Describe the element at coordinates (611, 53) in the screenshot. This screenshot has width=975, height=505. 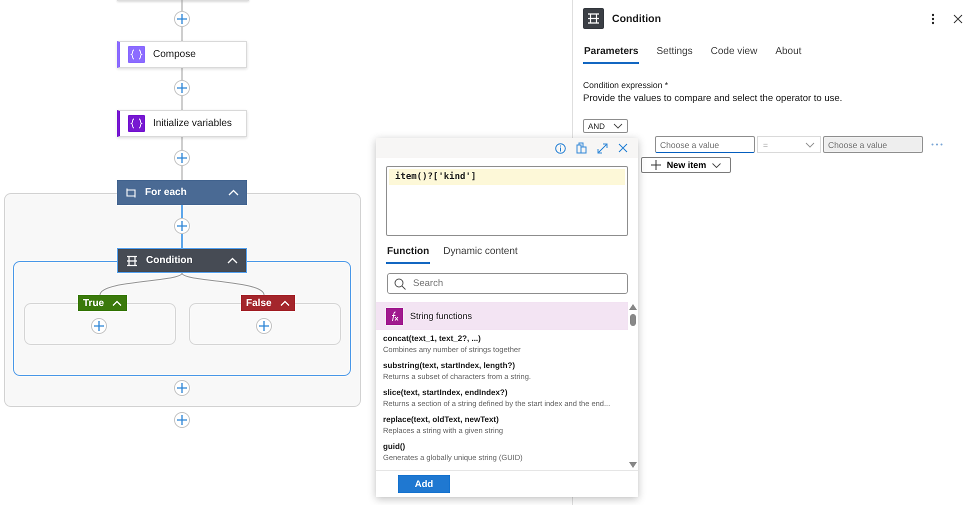
I see `panel-tab: Parameters` at that location.